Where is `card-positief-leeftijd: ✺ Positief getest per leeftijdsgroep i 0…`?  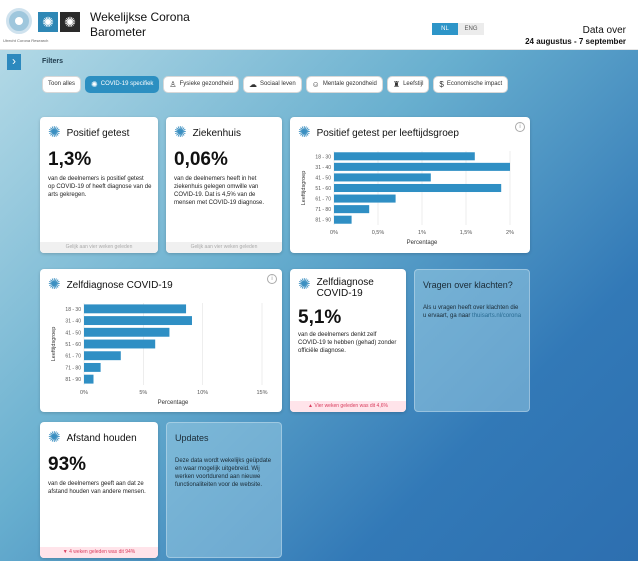 card-positief-leeftijd: ✺ Positief getest per leeftijdsgroep i 0… is located at coordinates (410, 185).